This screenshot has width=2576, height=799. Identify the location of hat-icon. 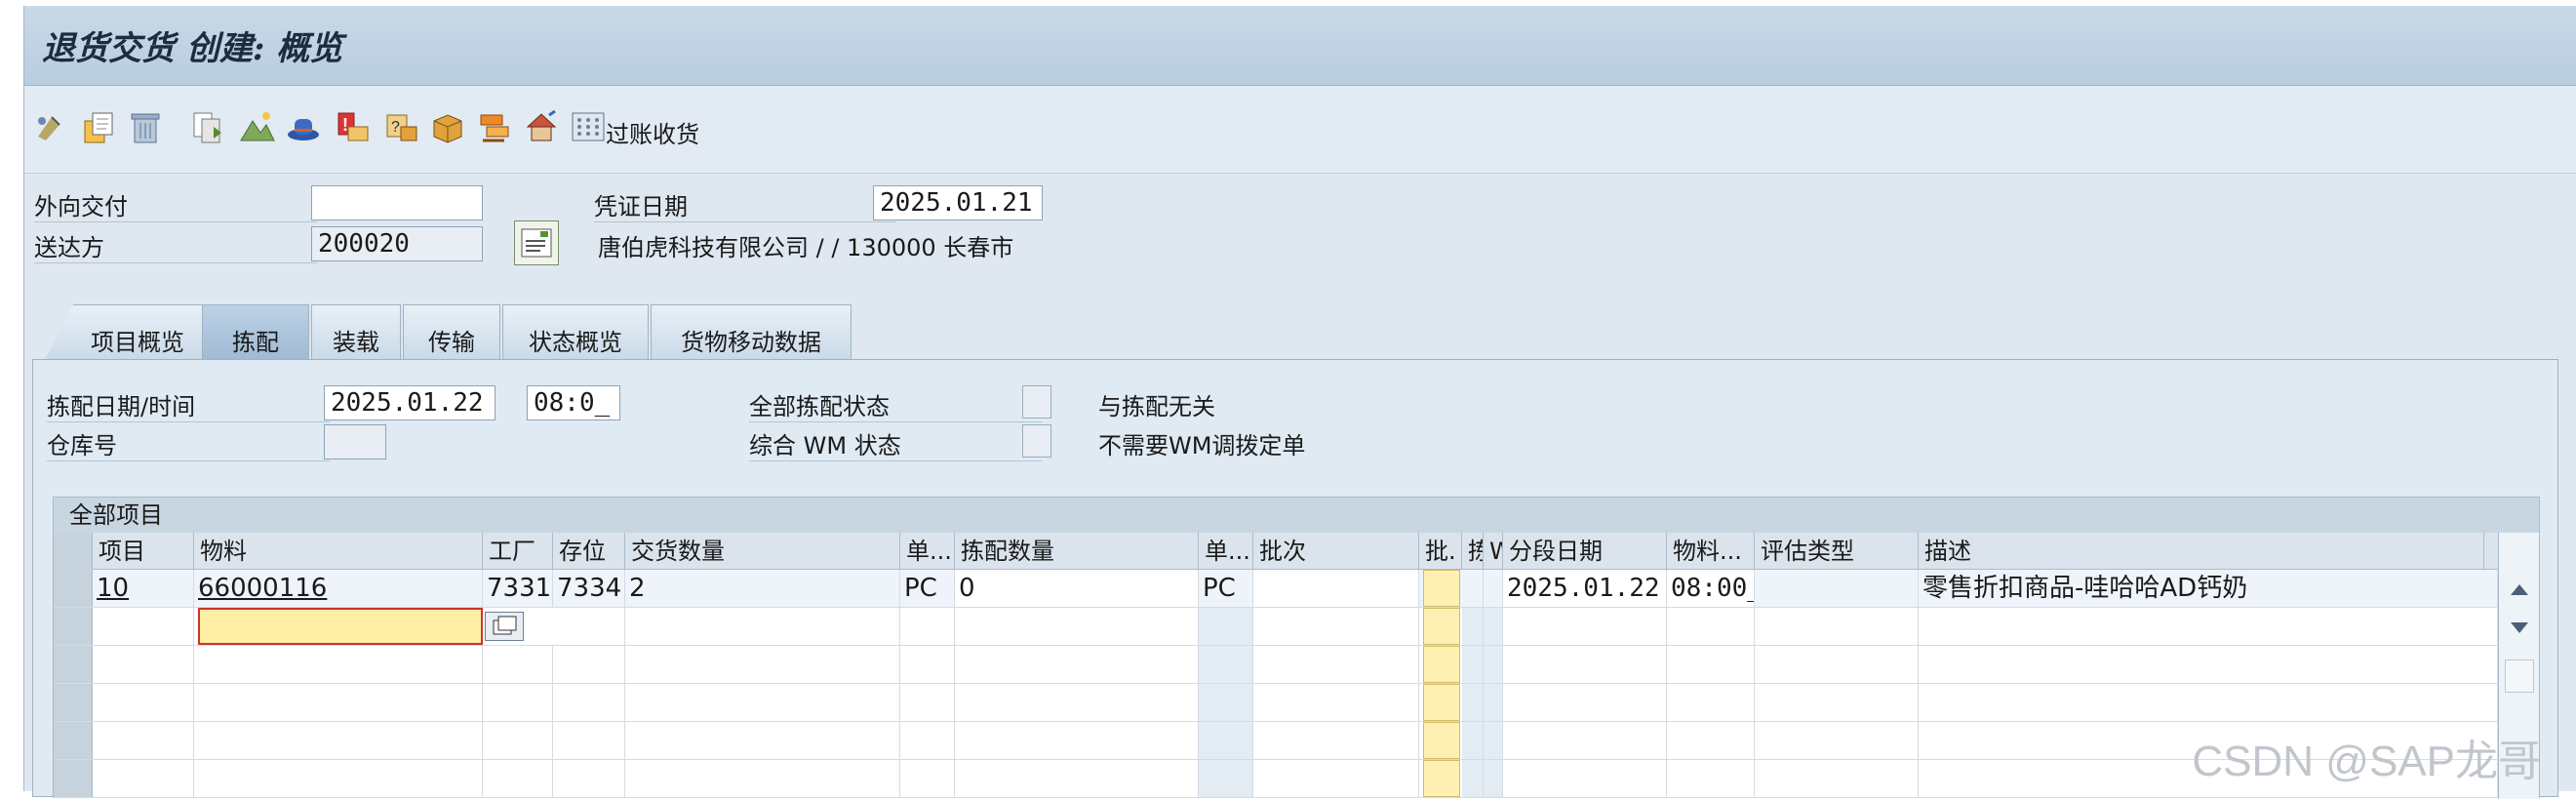
(303, 127).